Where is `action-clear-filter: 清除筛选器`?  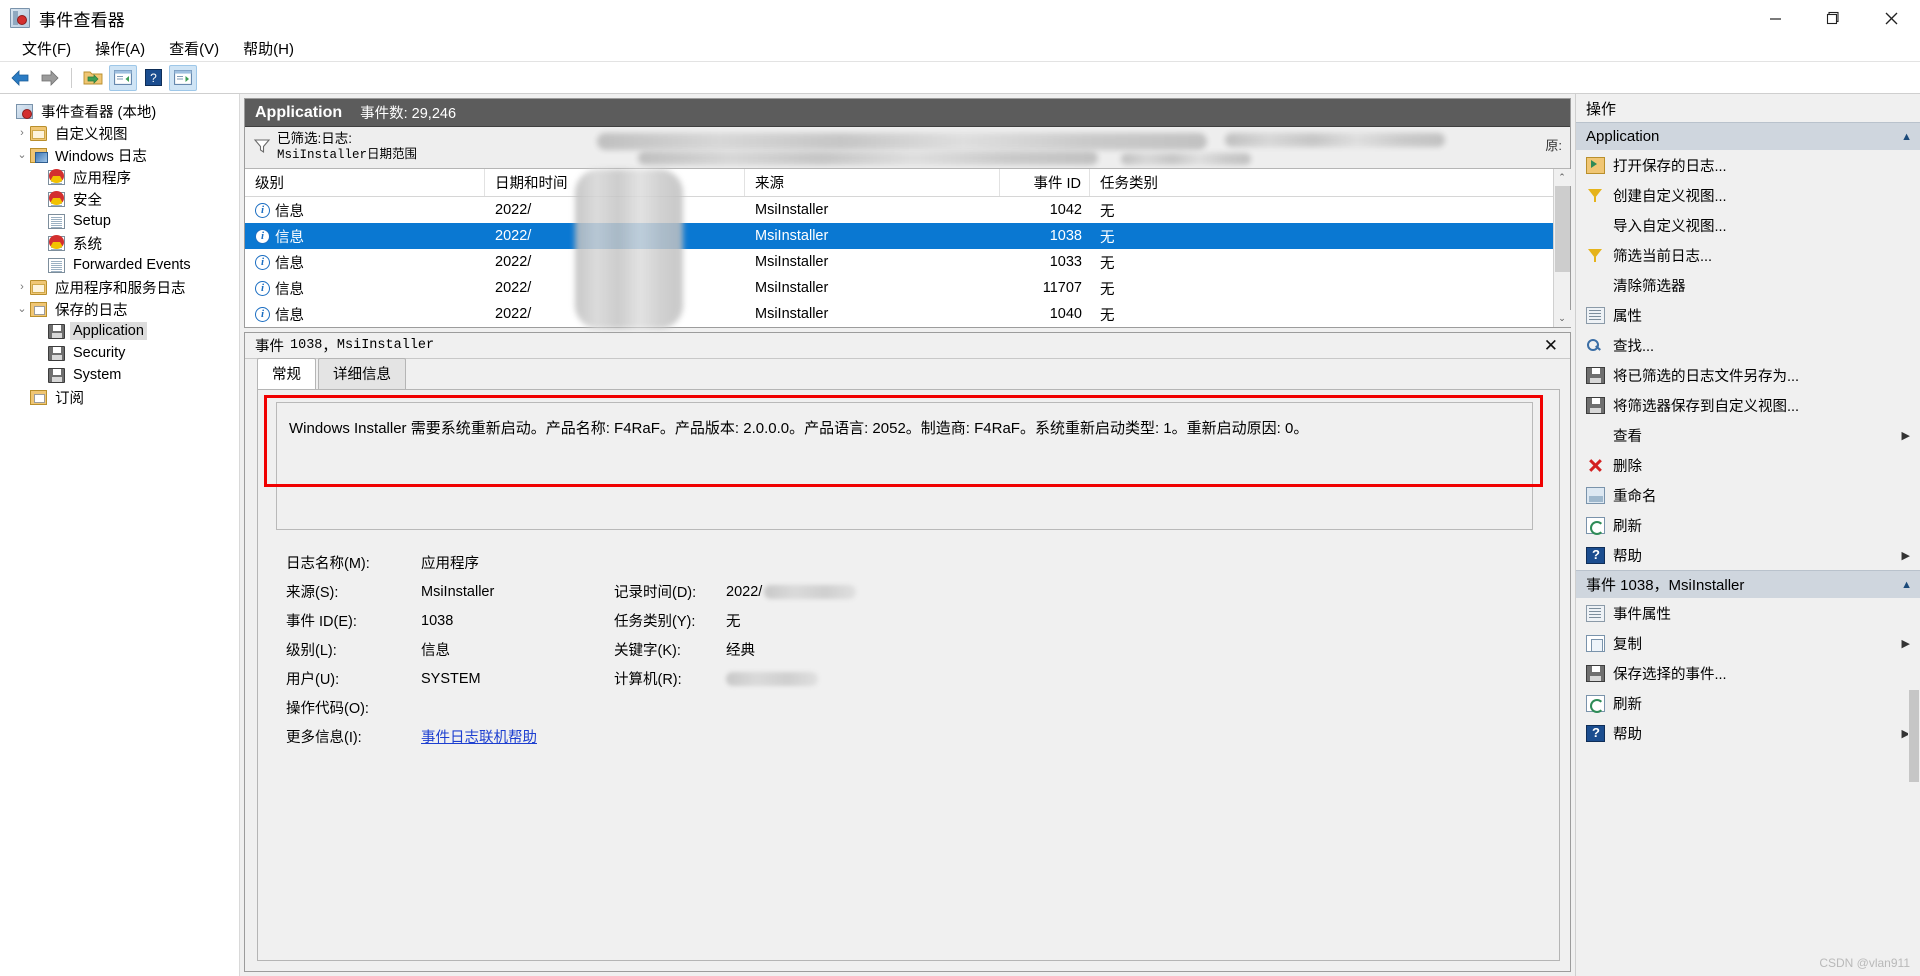
action-clear-filter: 清除筛选器 is located at coordinates (1748, 285).